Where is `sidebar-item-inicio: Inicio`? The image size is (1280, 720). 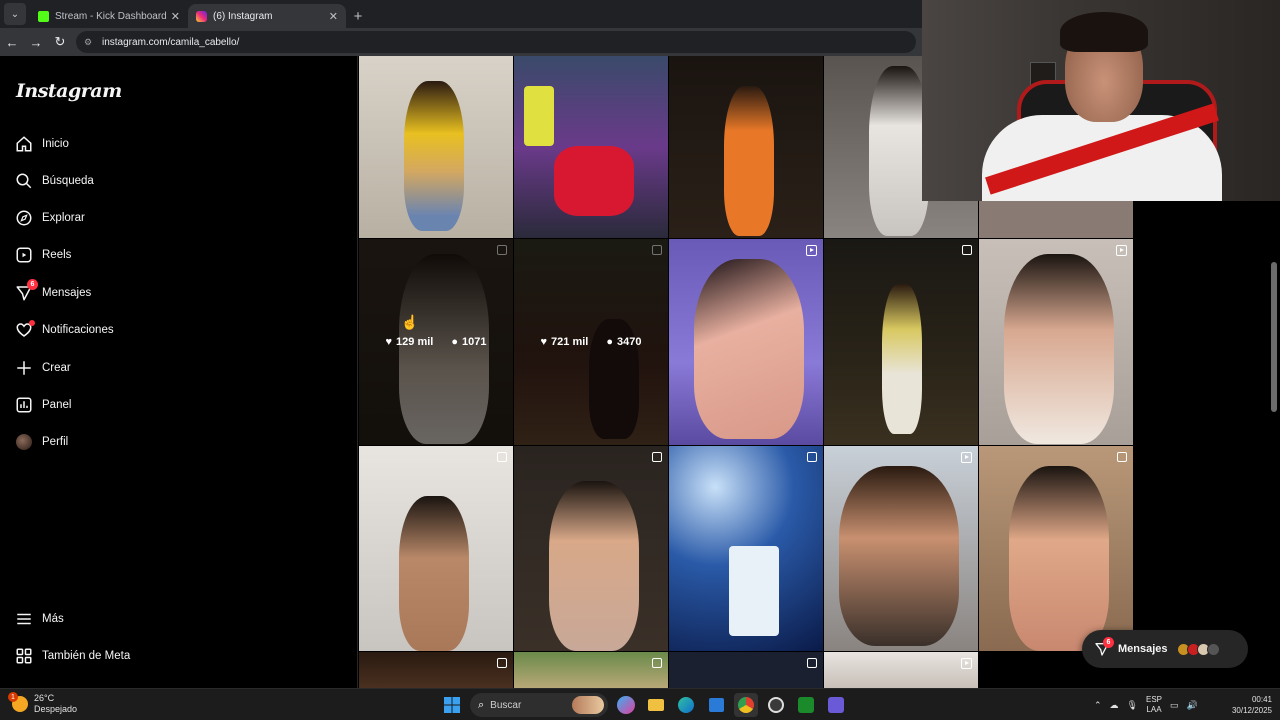
sidebar-item-inicio: Inicio is located at coordinates (41, 144).